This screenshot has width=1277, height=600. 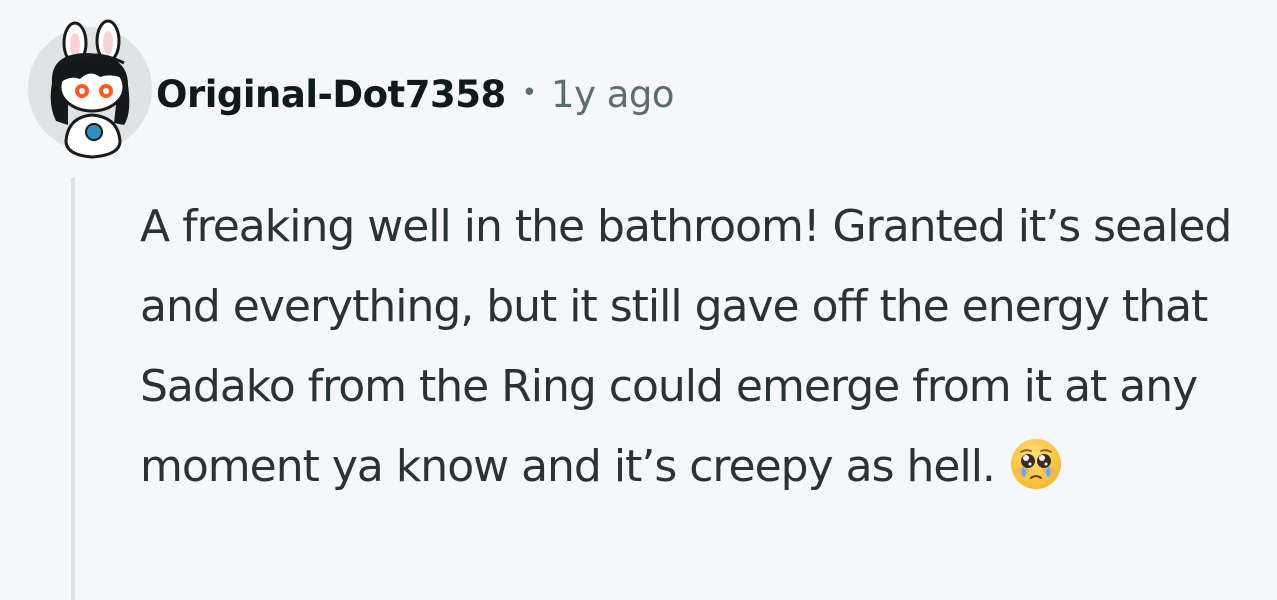 I want to click on snoo-bunny-avatar-icon, so click(x=90, y=89).